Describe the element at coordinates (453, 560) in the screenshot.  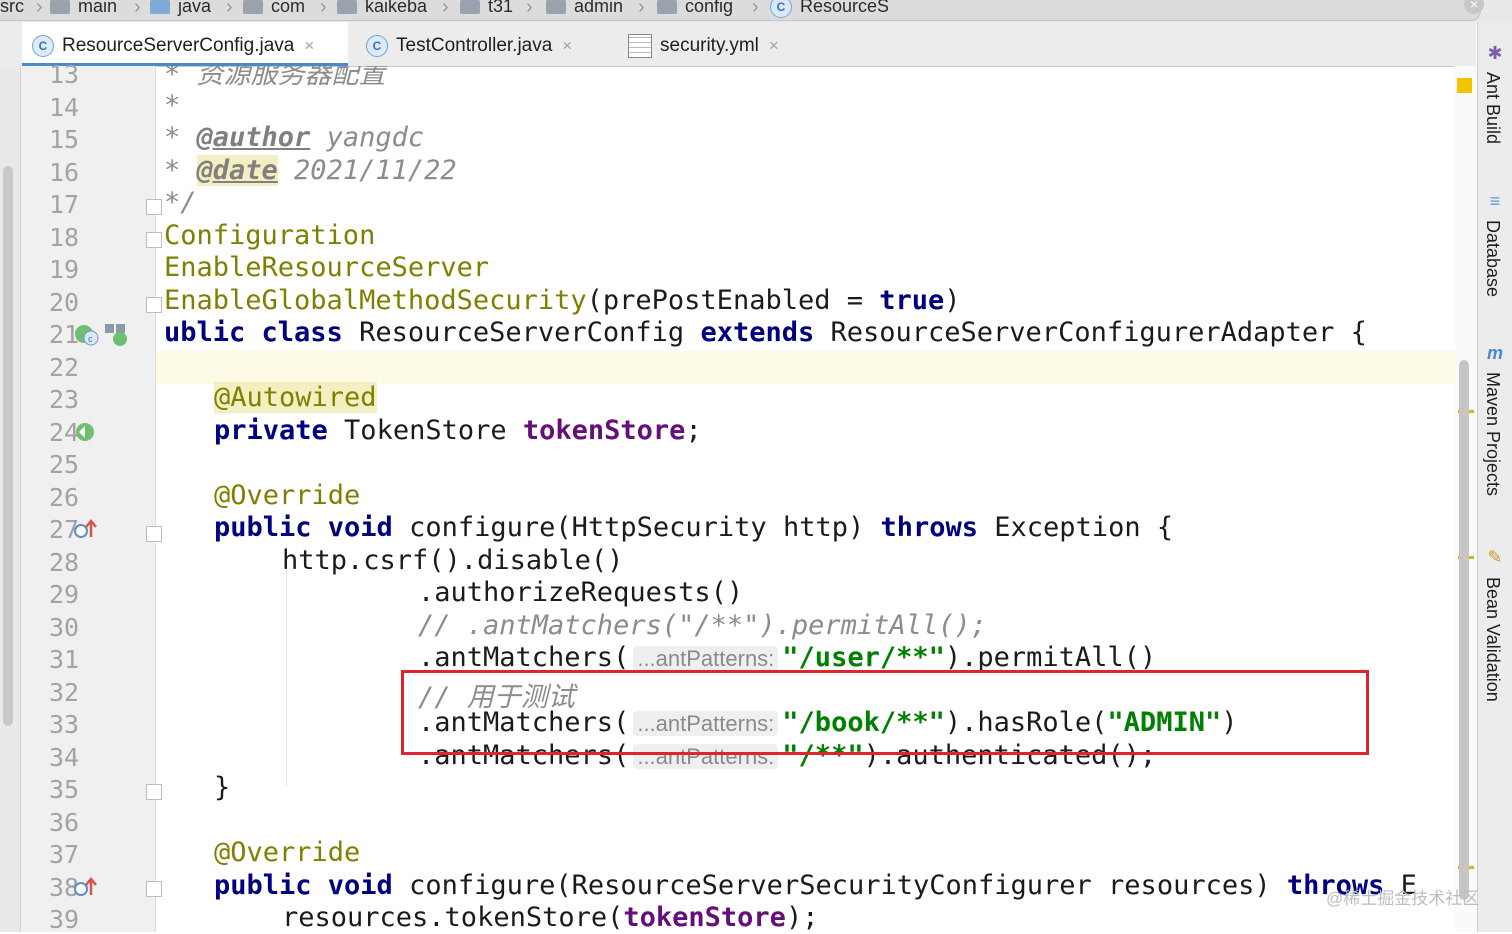
I see `code-line-28: http.csrf().disable()` at that location.